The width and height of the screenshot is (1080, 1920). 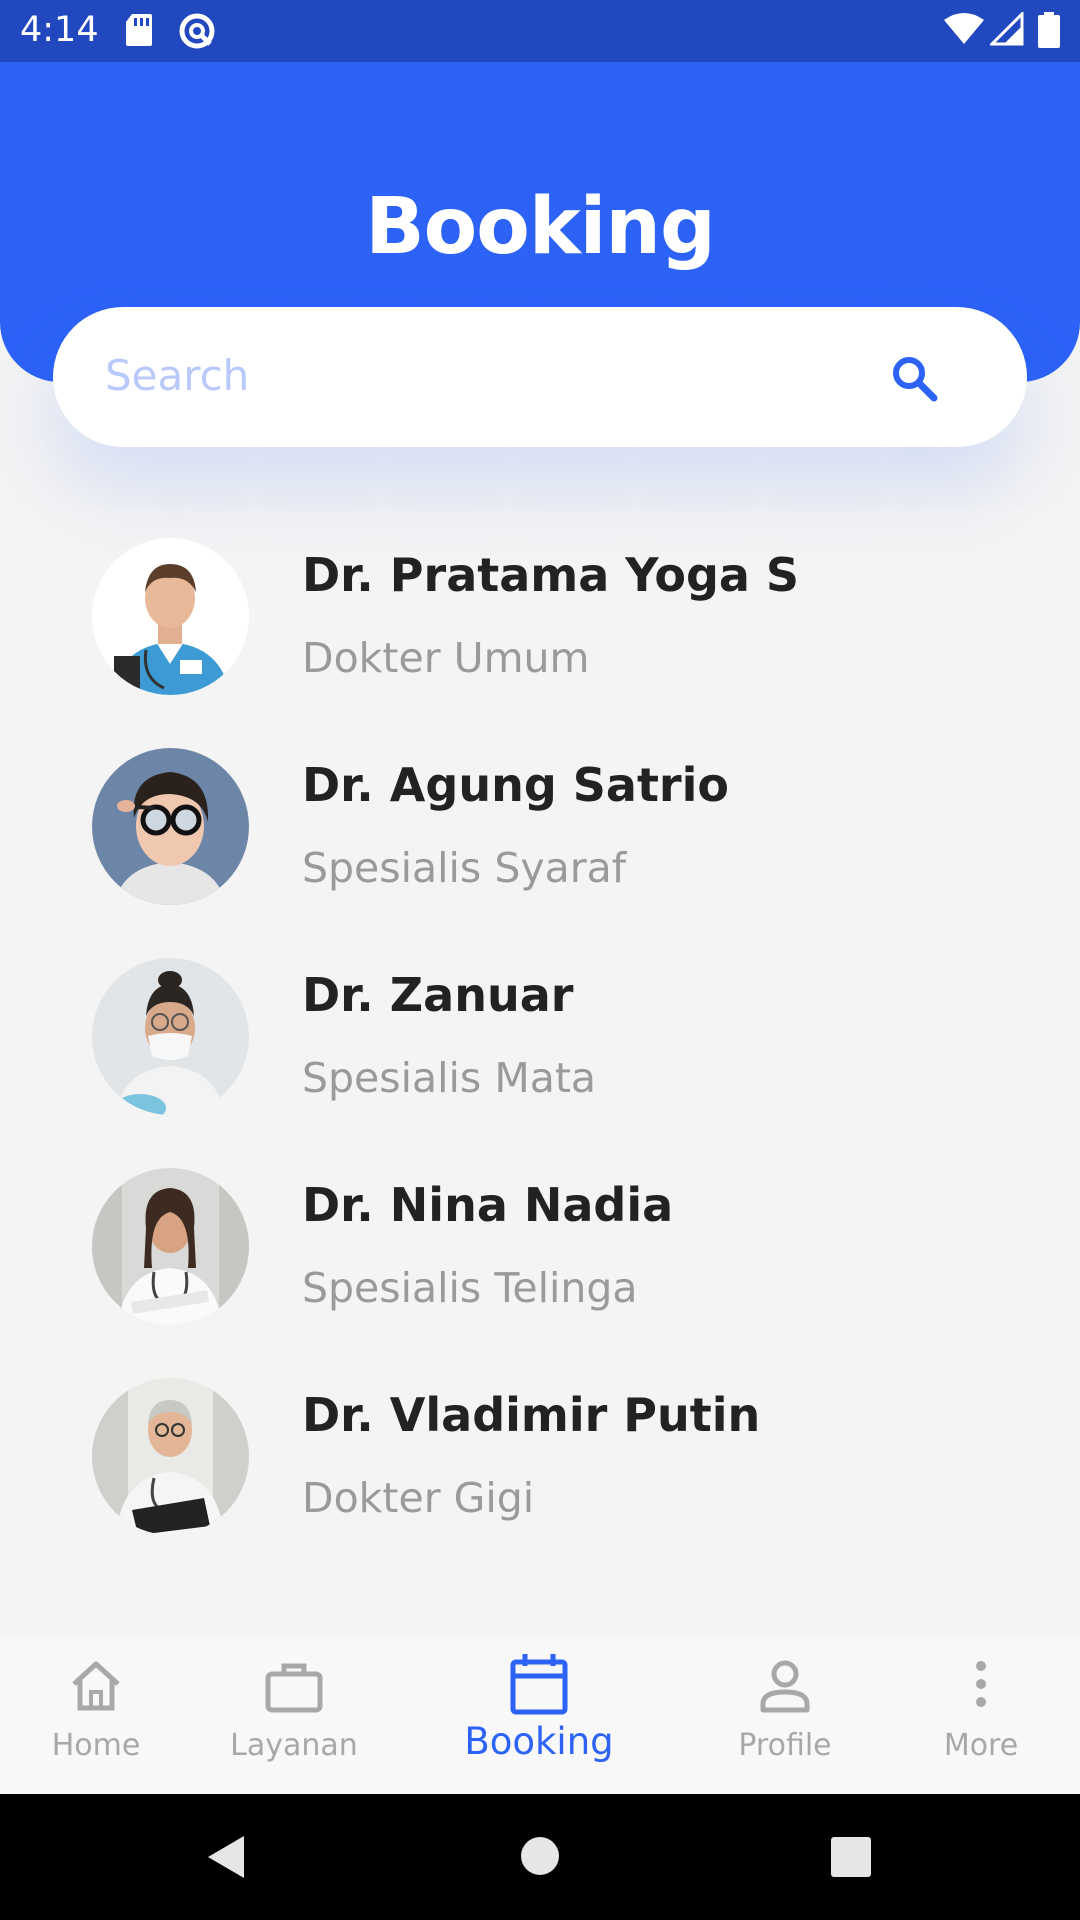 What do you see at coordinates (851, 1857) in the screenshot?
I see `recent-apps-icon` at bounding box center [851, 1857].